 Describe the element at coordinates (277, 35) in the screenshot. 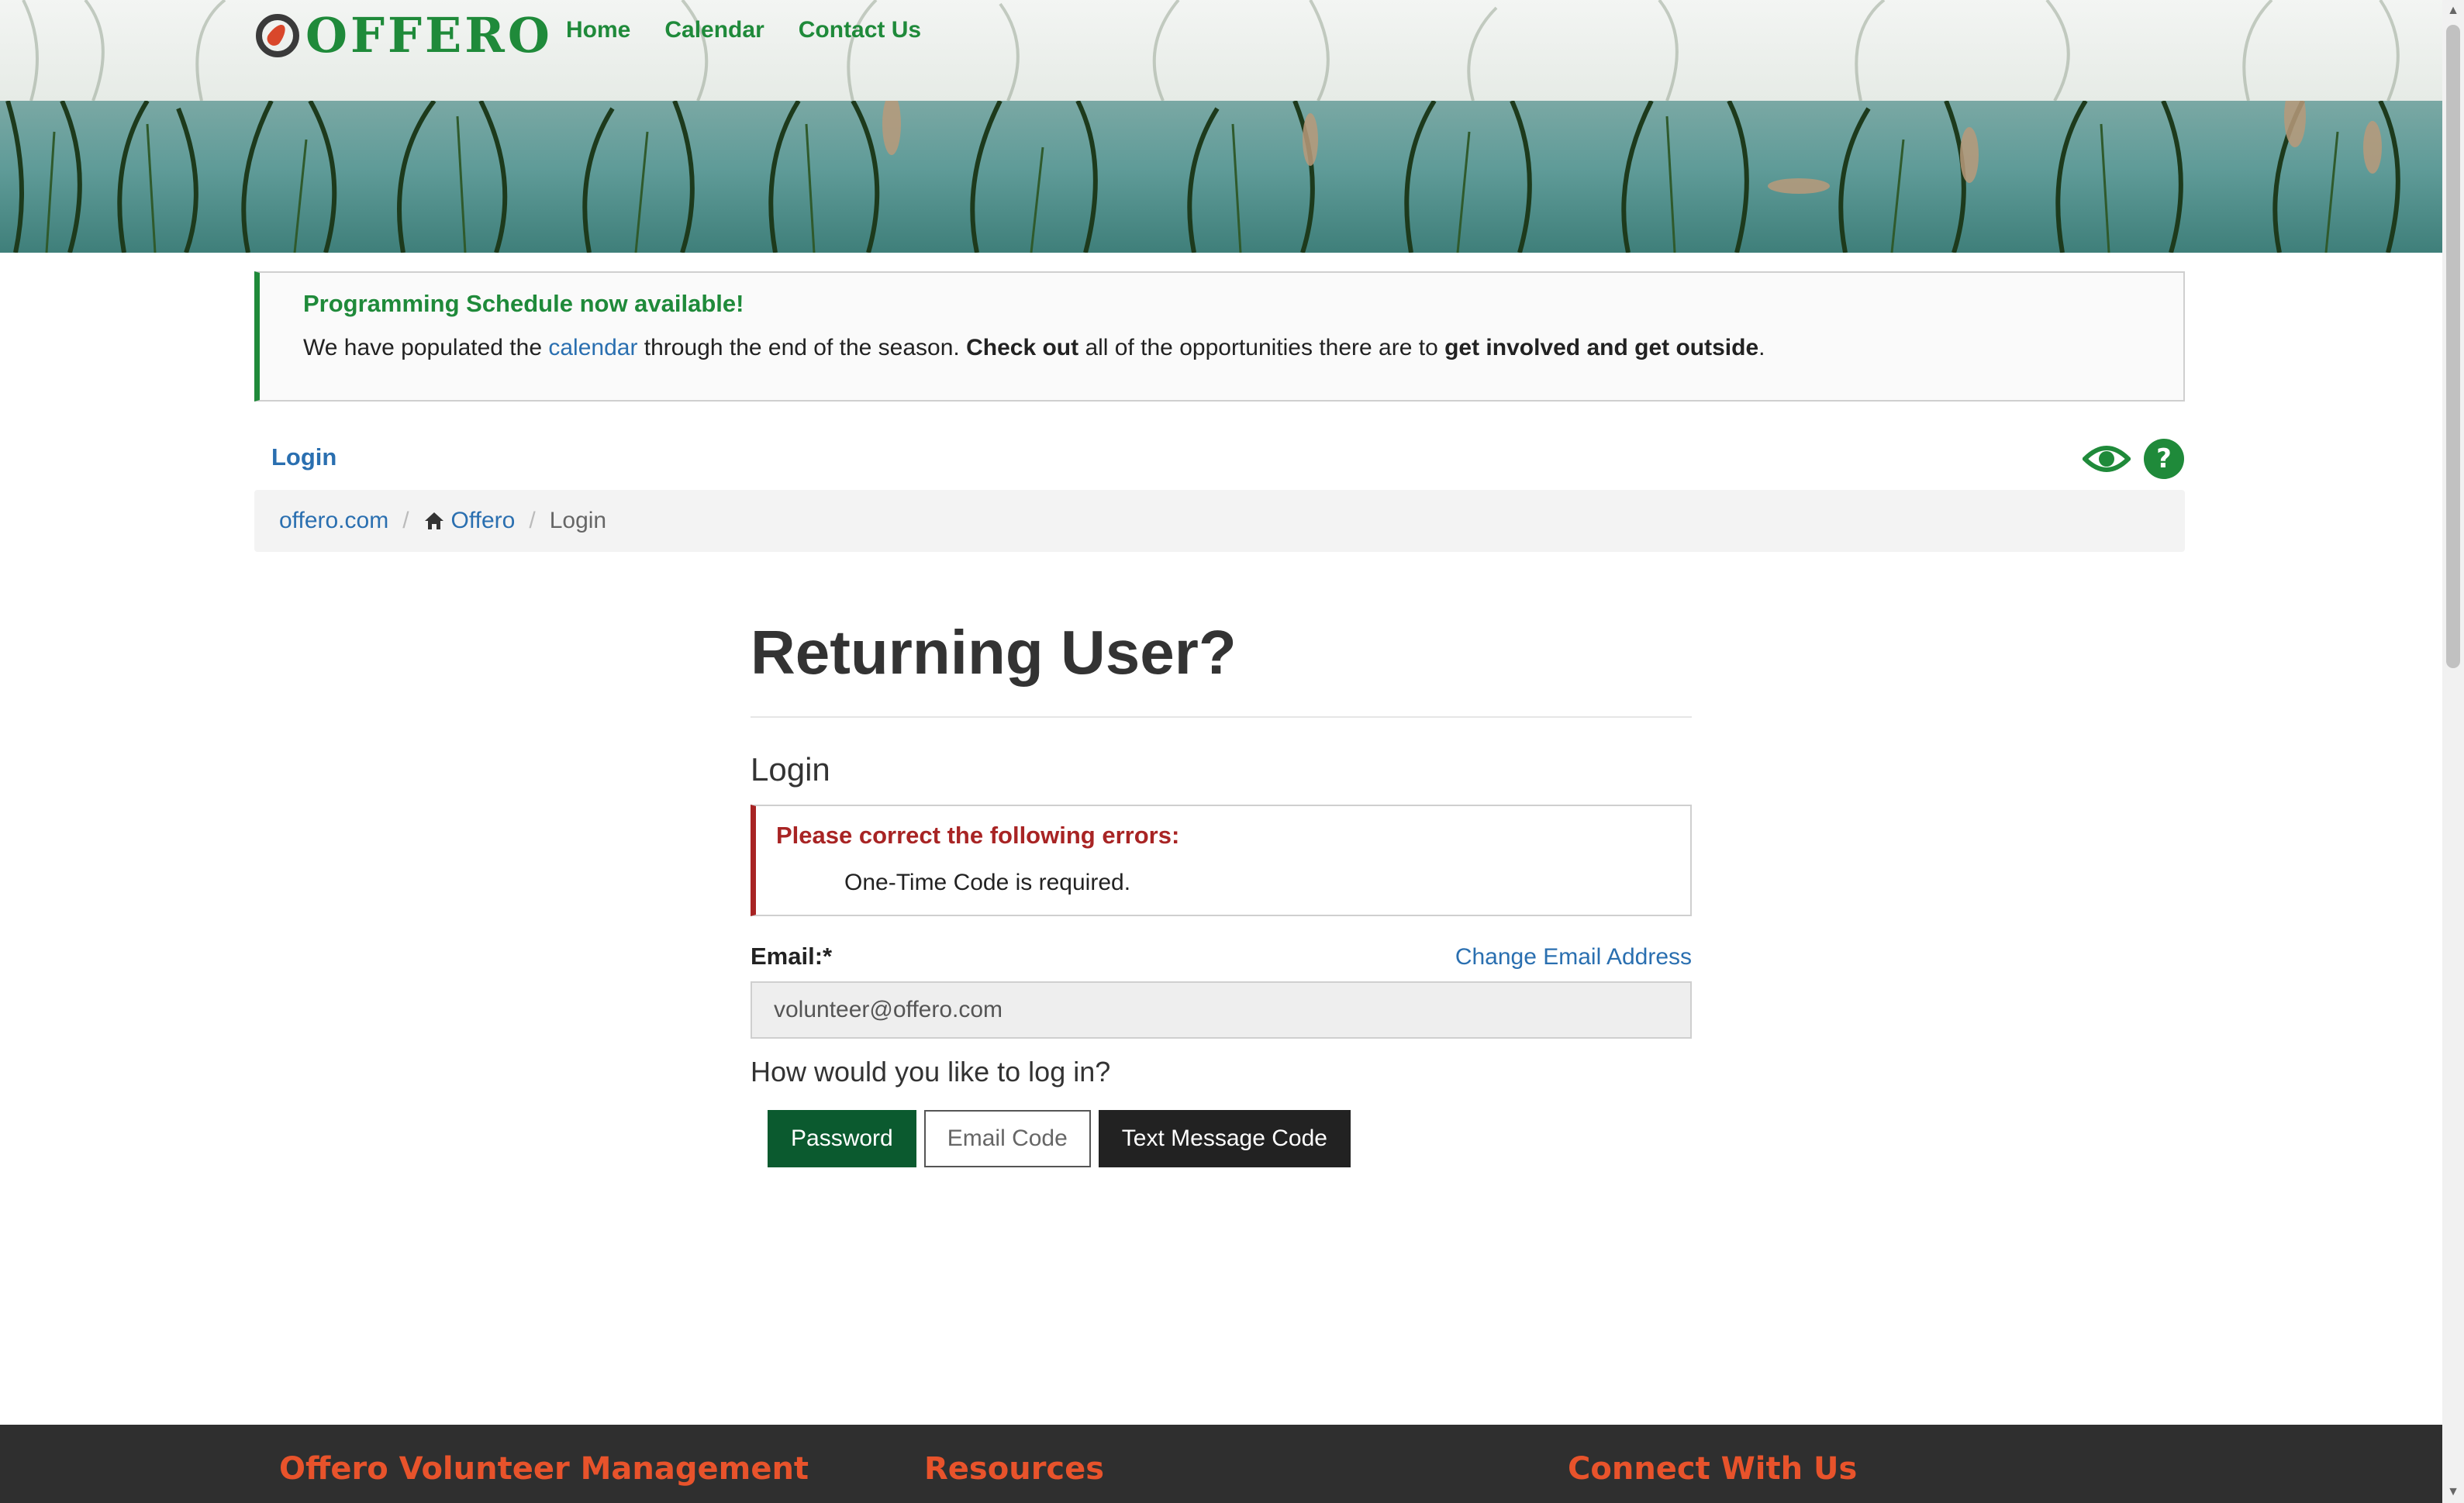

I see `compass-logo-icon` at that location.